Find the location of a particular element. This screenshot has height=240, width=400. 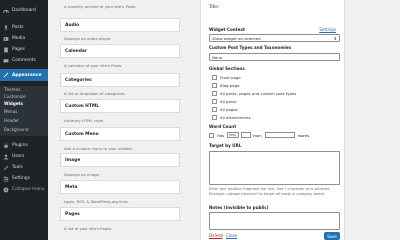

collapse-menu-label: Collapse menu is located at coordinates (28, 189).